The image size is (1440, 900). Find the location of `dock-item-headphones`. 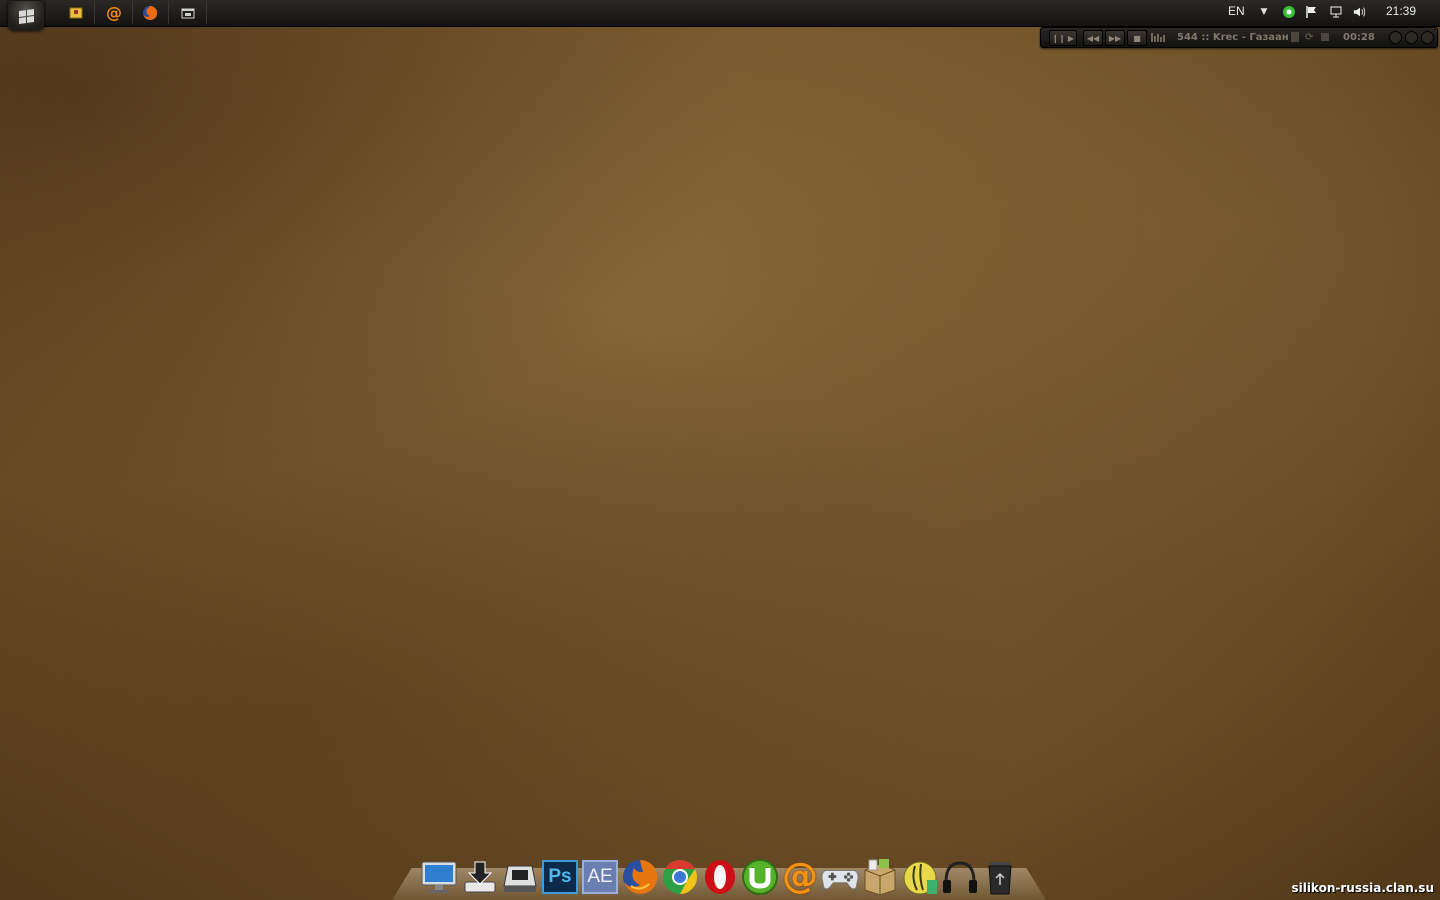

dock-item-headphones is located at coordinates (960, 877).